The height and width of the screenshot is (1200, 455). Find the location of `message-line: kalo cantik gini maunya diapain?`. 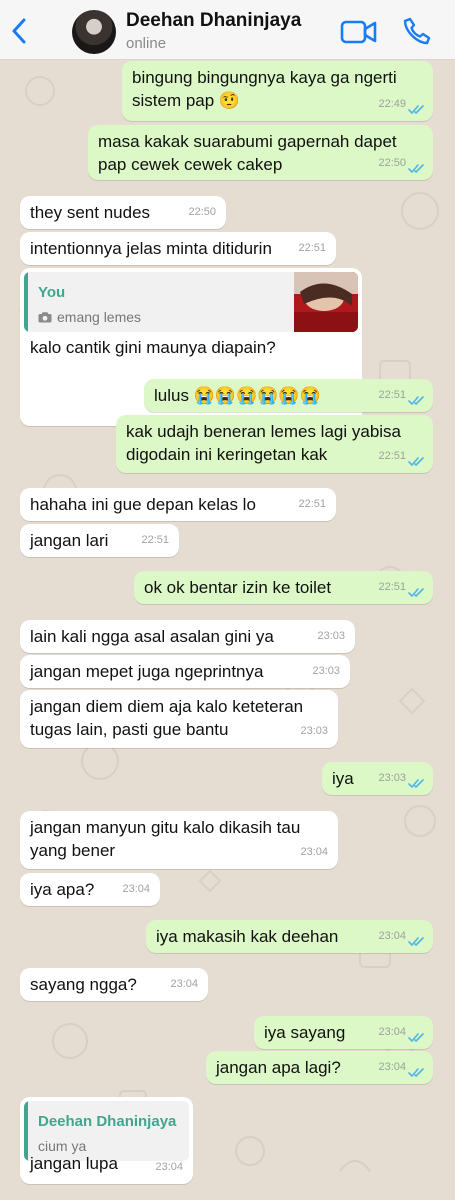

message-line: kalo cantik gini maunya diapain? is located at coordinates (153, 347).